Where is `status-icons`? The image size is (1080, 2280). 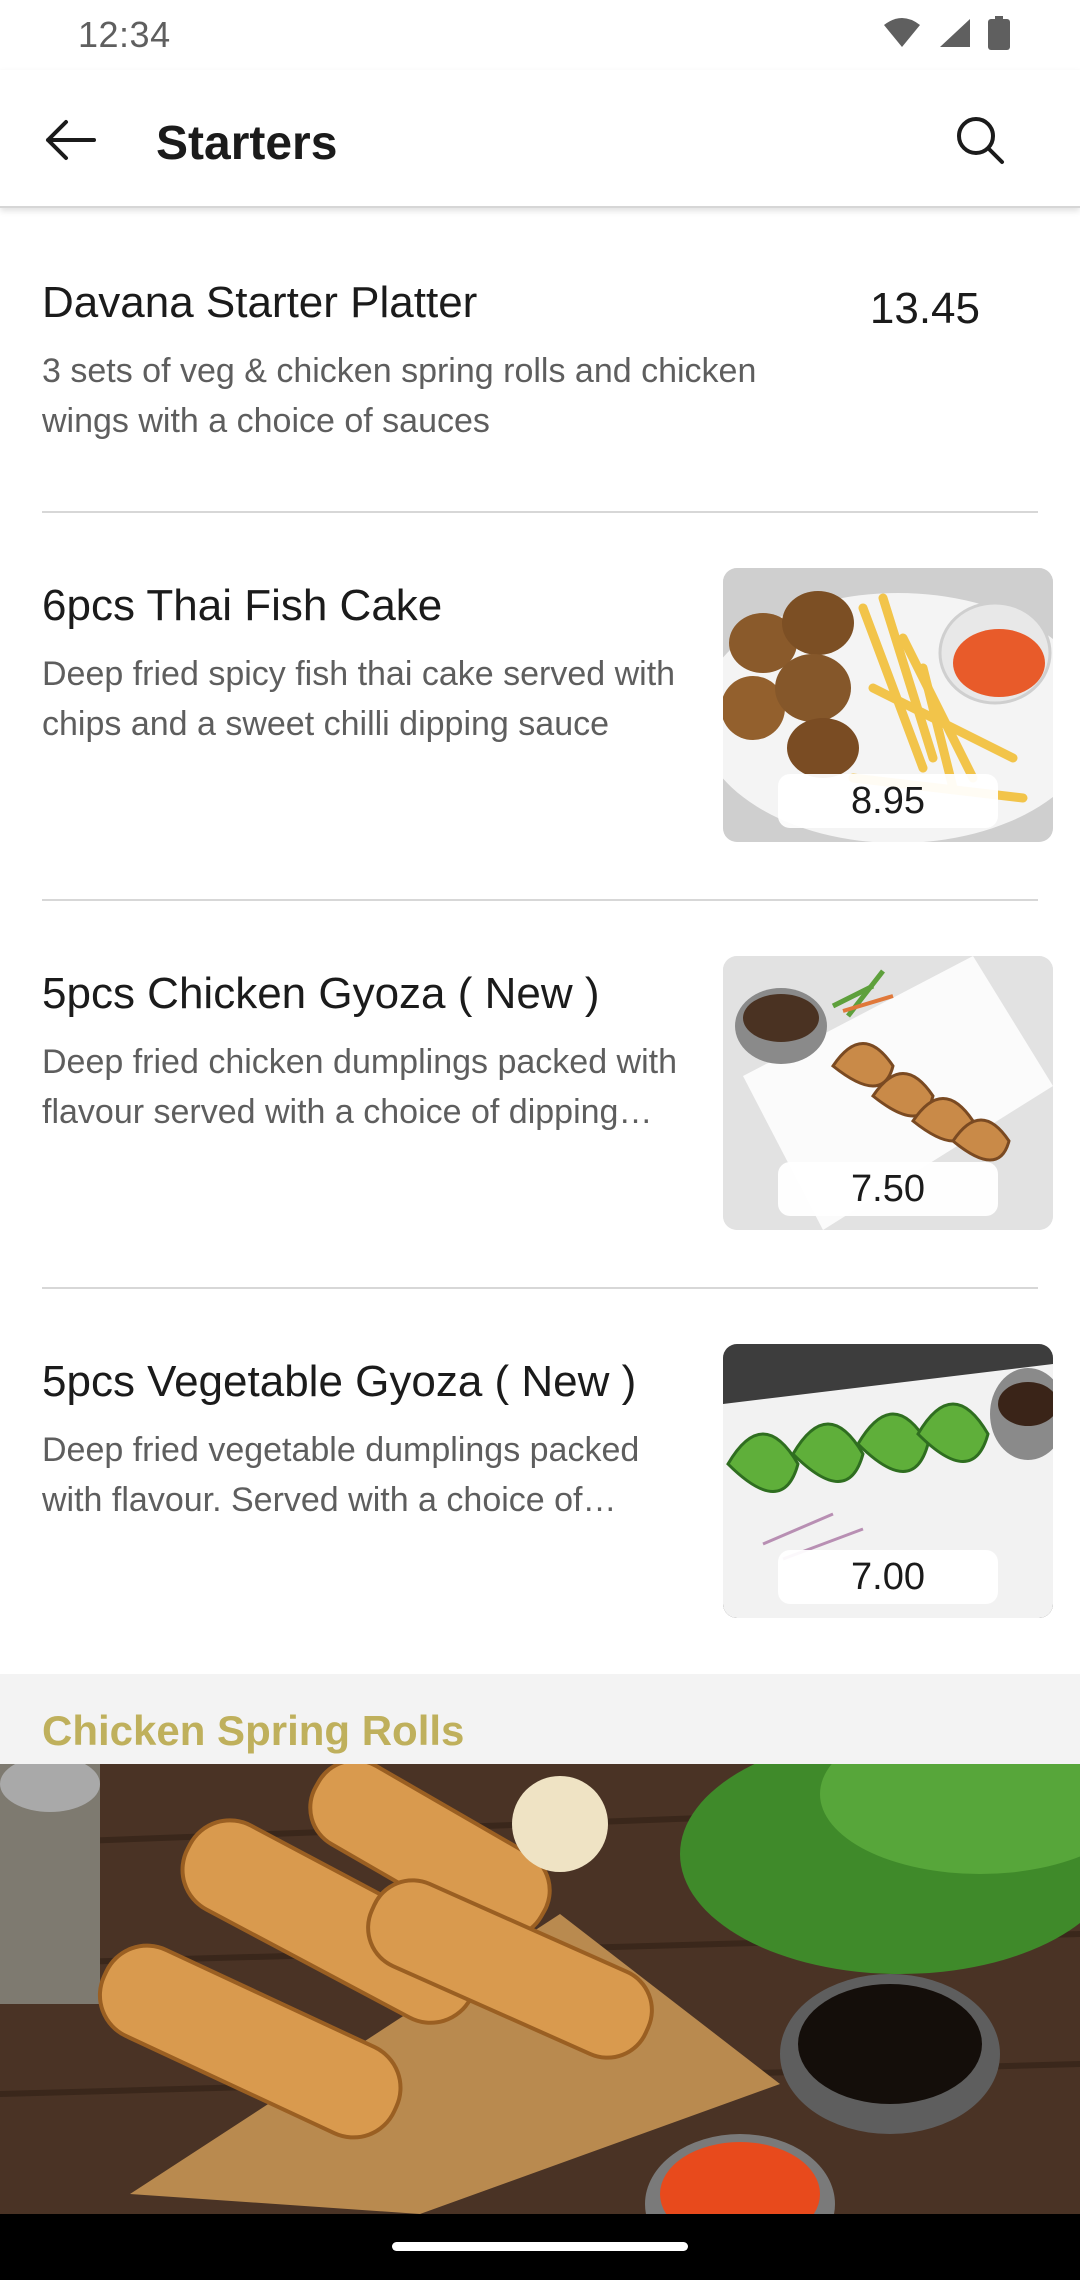
status-icons is located at coordinates (946, 35).